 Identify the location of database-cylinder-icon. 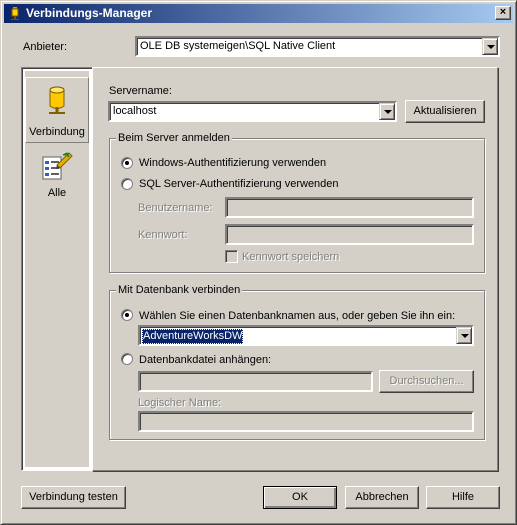
(57, 101).